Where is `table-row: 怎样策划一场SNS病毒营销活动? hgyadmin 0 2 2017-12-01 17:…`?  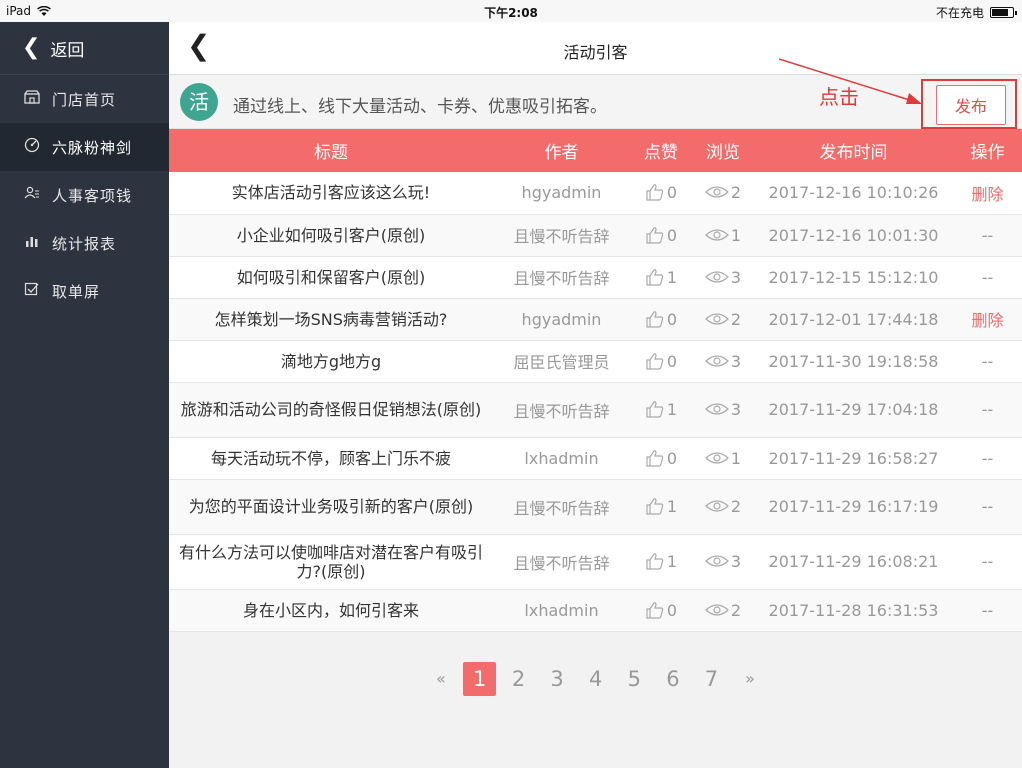 table-row: 怎样策划一场SNS病毒营销活动? hgyadmin 0 2 2017-12-01 17:… is located at coordinates (595, 319).